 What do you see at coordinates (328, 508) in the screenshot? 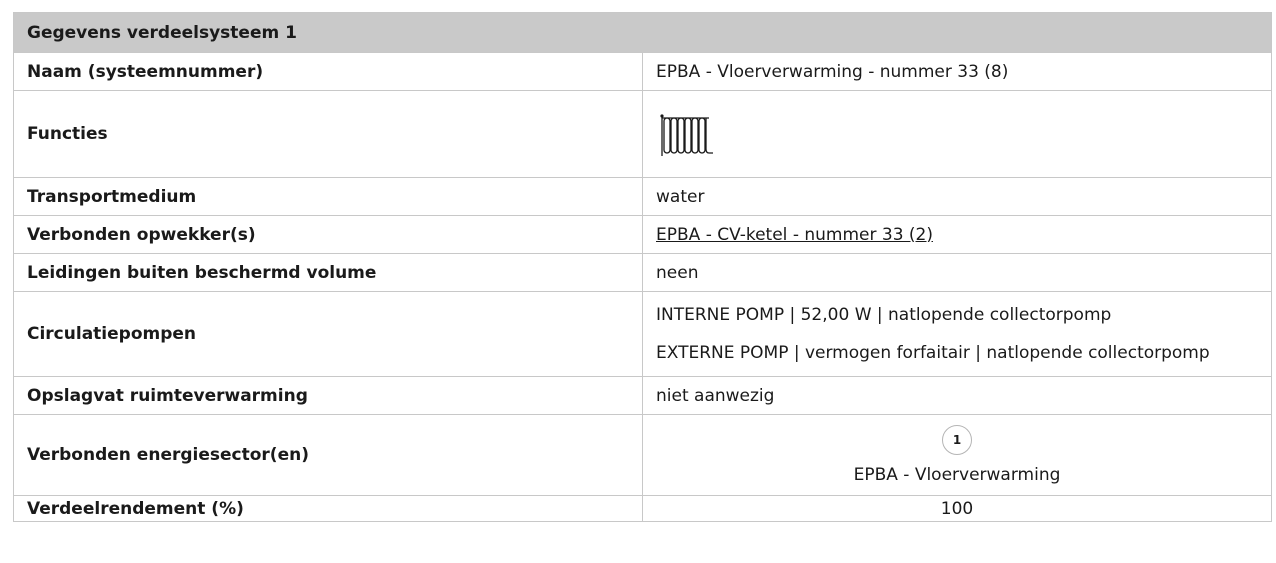
I see `row-label-rendement: Verdeelrendement (%)` at bounding box center [328, 508].